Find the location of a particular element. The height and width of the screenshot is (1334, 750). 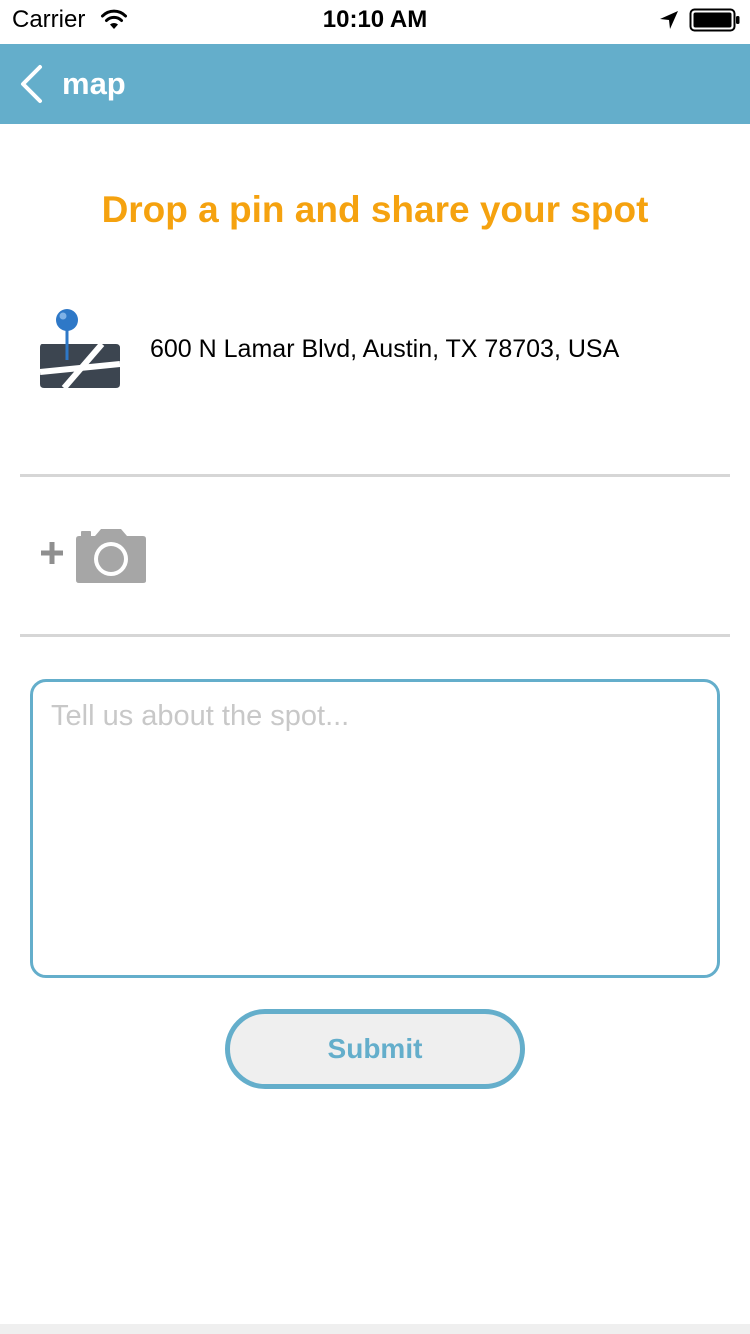

status-time: 10:10 AM is located at coordinates (375, 19).